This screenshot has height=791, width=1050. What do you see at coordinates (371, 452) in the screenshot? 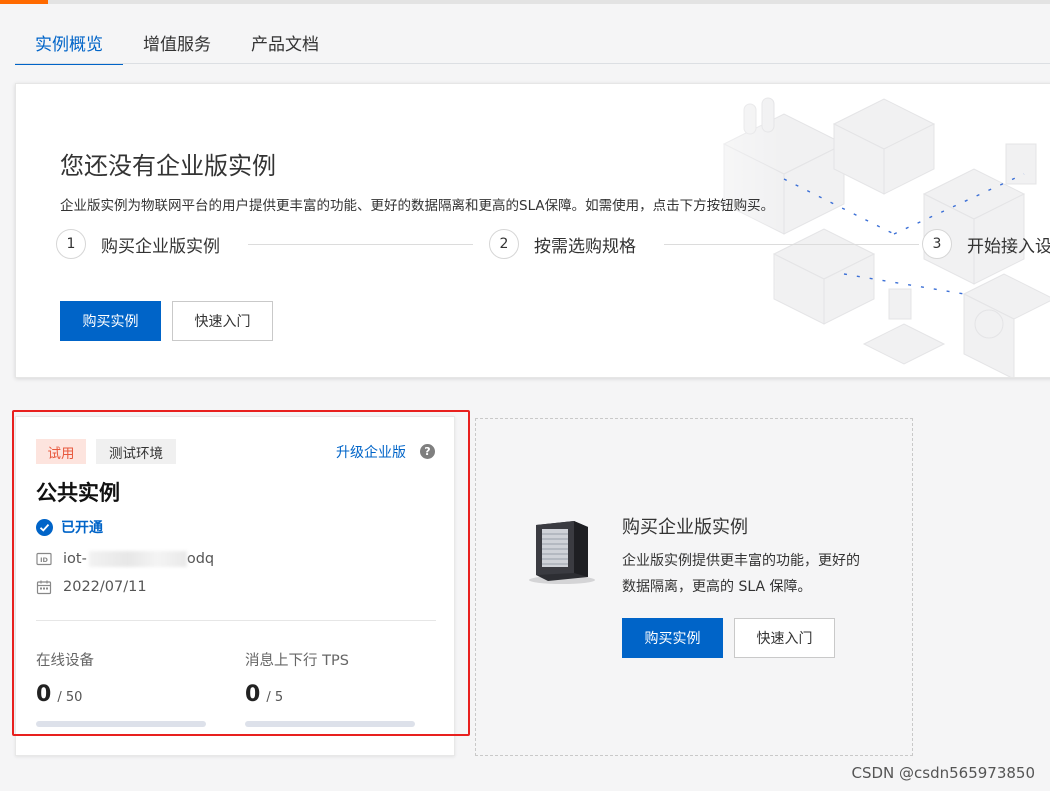
I see `upgrade-enterprise-link: 升级企业版` at bounding box center [371, 452].